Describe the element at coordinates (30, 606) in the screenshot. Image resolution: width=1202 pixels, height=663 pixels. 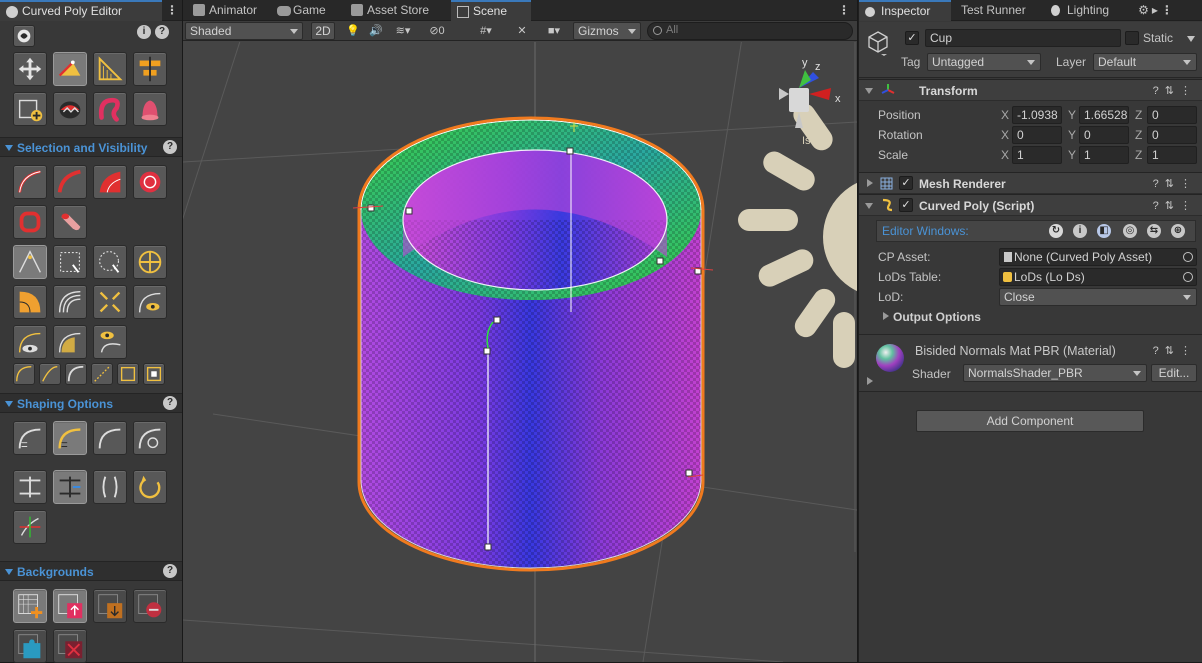
I see `add-background-button` at that location.